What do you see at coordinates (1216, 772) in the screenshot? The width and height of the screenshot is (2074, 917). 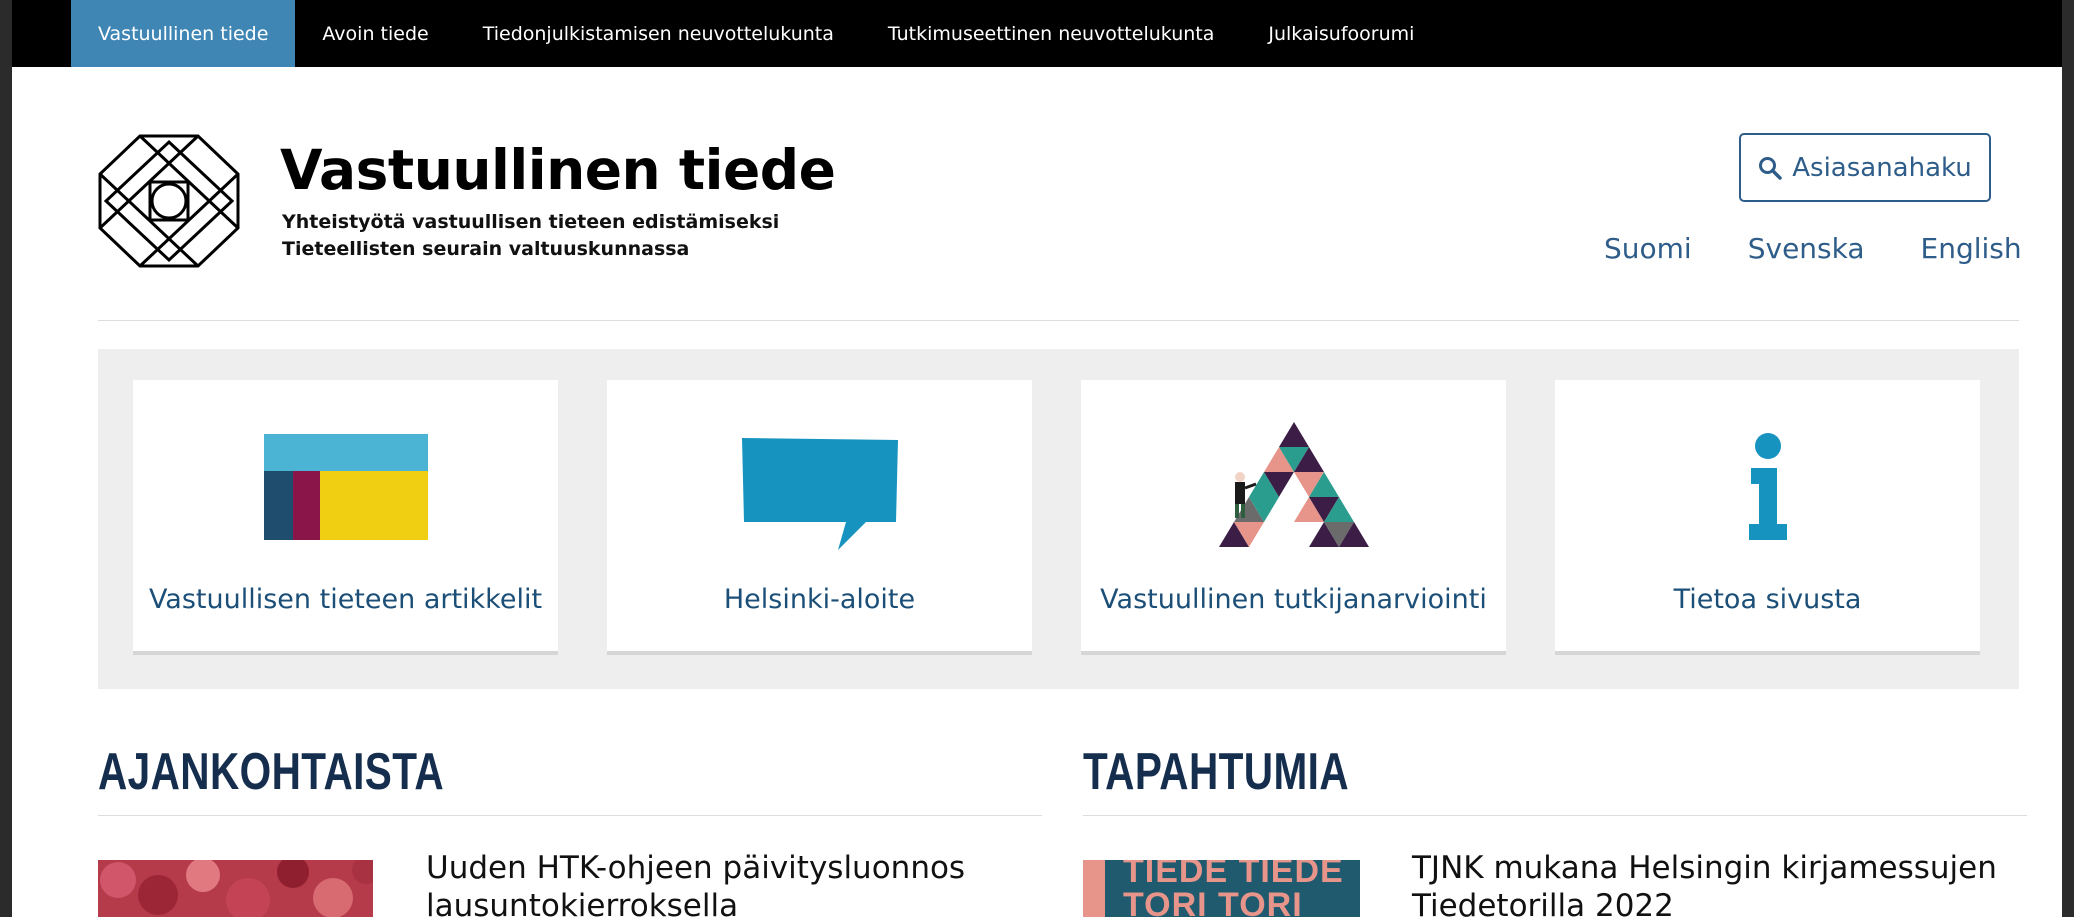 I see `events-heading: TAPAHTUMIA` at bounding box center [1216, 772].